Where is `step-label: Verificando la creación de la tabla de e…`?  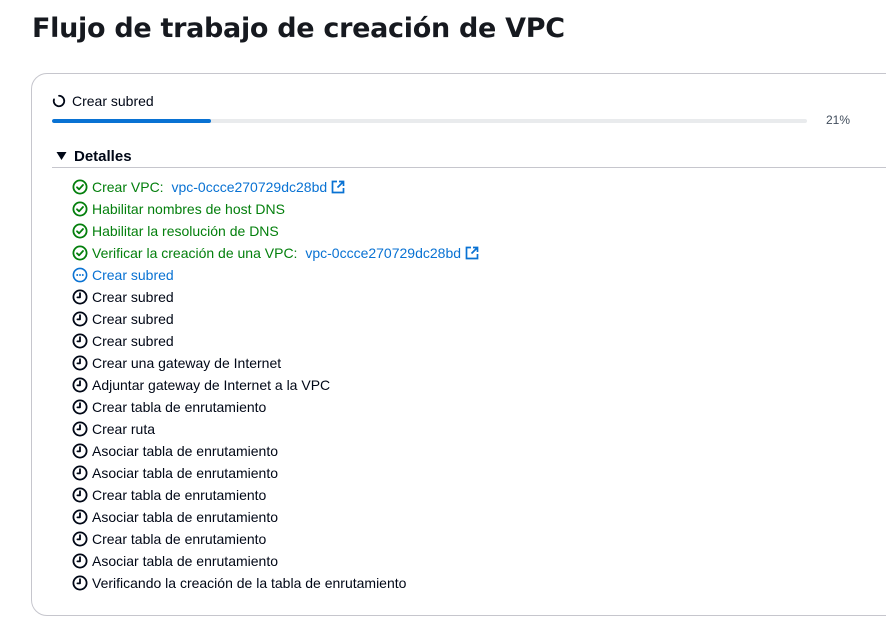 step-label: Verificando la creación de la tabla de e… is located at coordinates (249, 583).